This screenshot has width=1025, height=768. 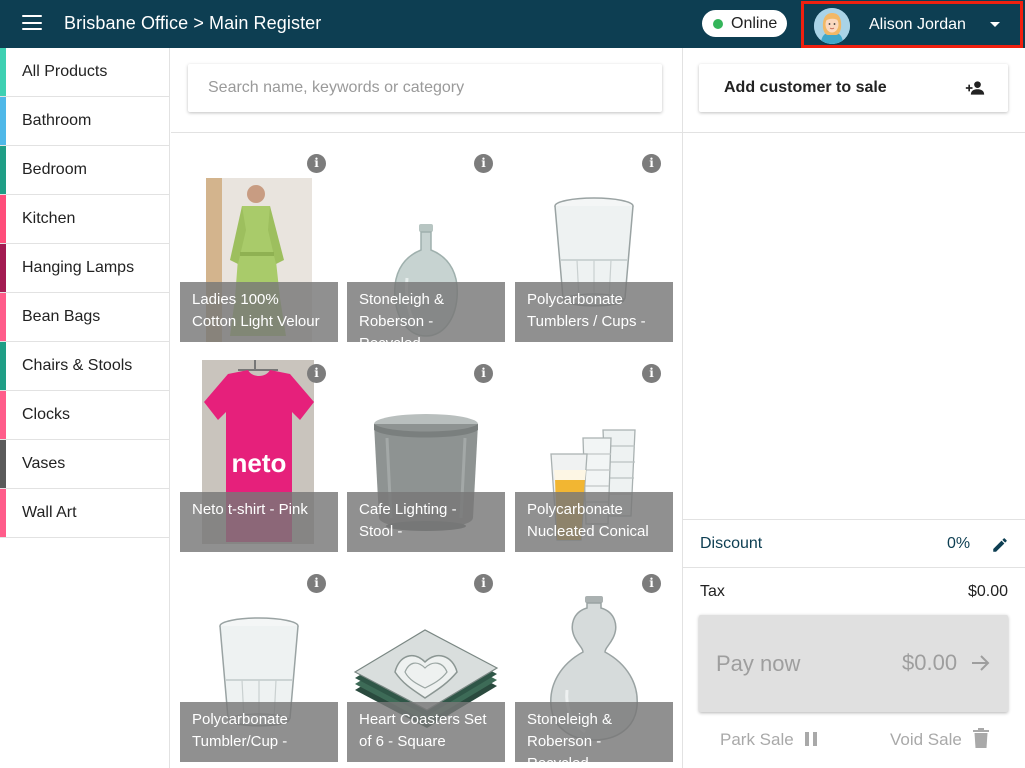 I want to click on pay-now-label: Pay now, so click(x=758, y=663).